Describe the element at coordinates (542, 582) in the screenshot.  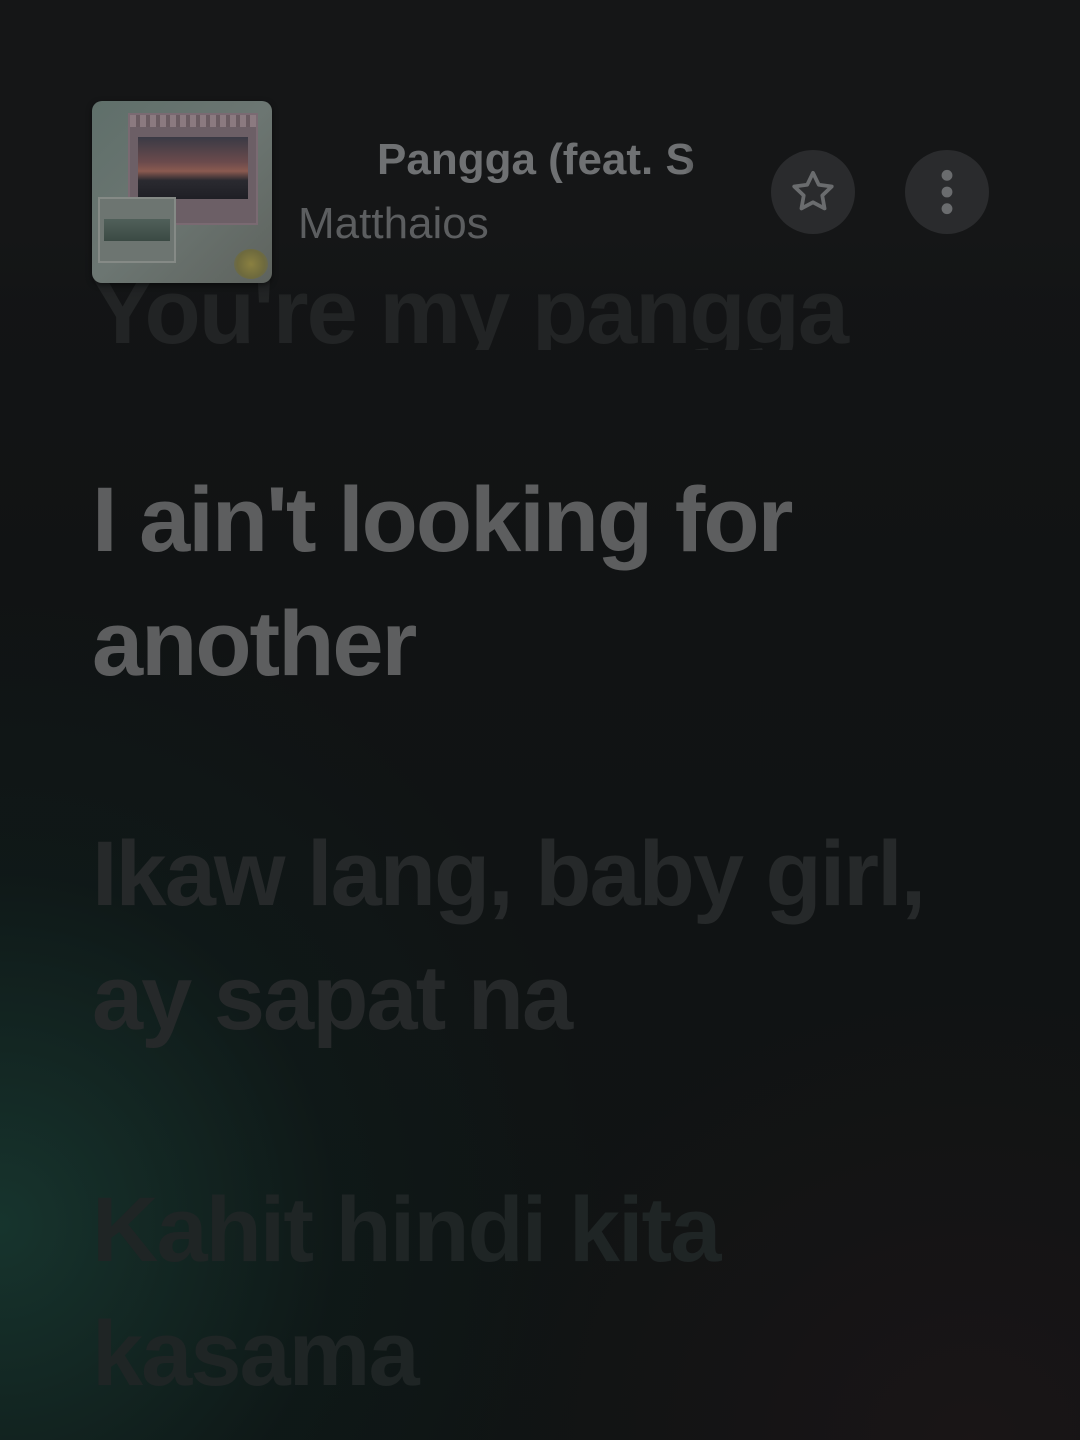
I see `lyric-line-active: I ain't looking for another` at that location.